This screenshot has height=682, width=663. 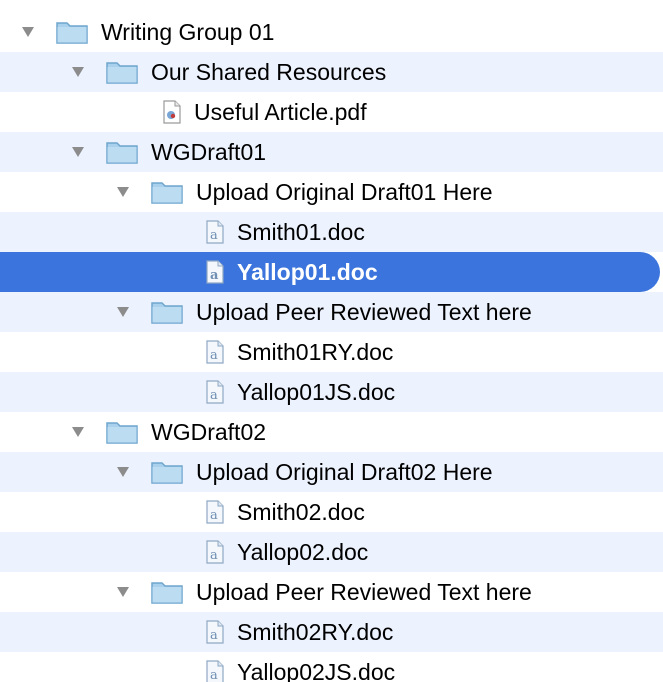 What do you see at coordinates (315, 631) in the screenshot?
I see `tree-item-label: Smith02RY.doc` at bounding box center [315, 631].